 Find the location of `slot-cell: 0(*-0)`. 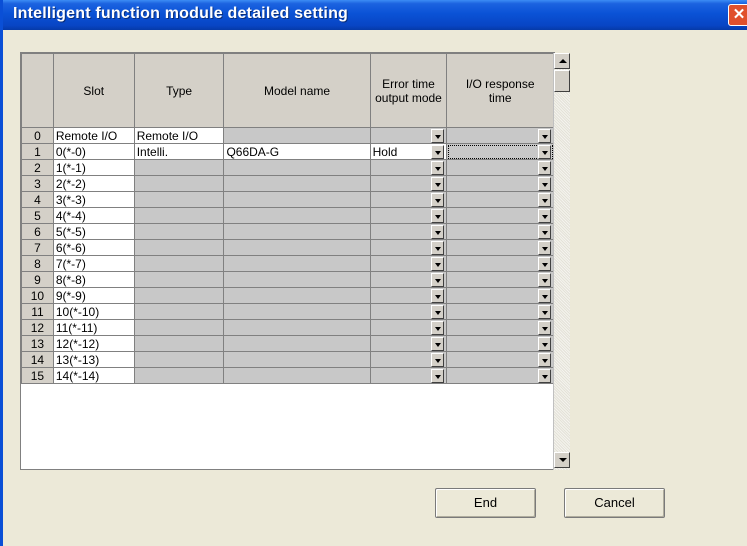

slot-cell: 0(*-0) is located at coordinates (93, 151).